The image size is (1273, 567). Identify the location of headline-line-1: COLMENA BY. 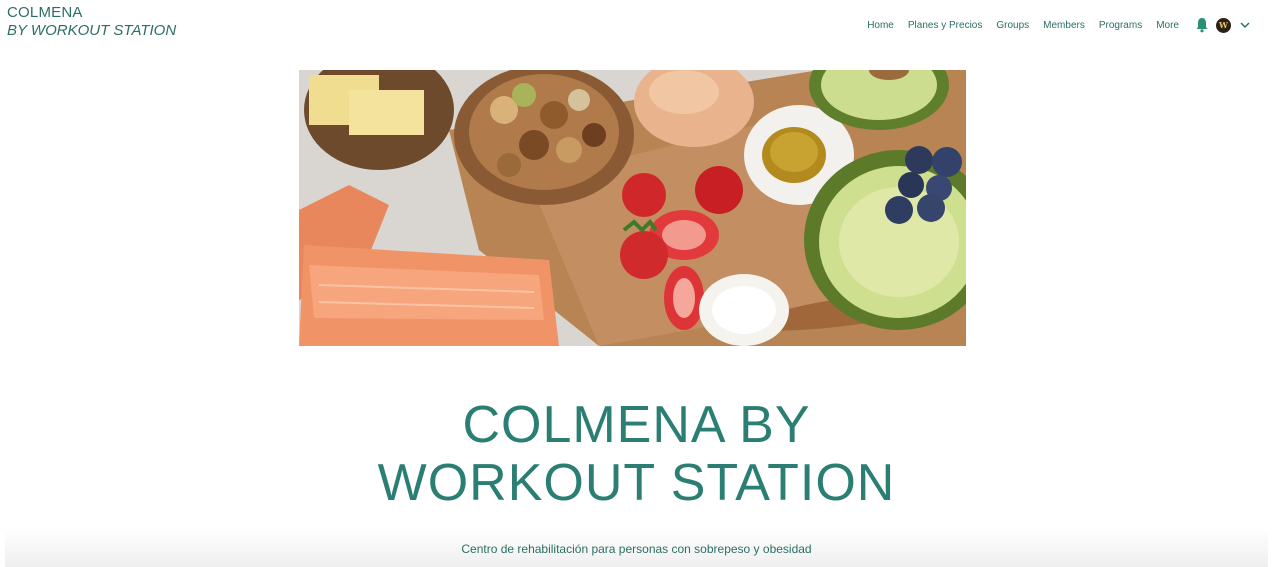
(636, 425).